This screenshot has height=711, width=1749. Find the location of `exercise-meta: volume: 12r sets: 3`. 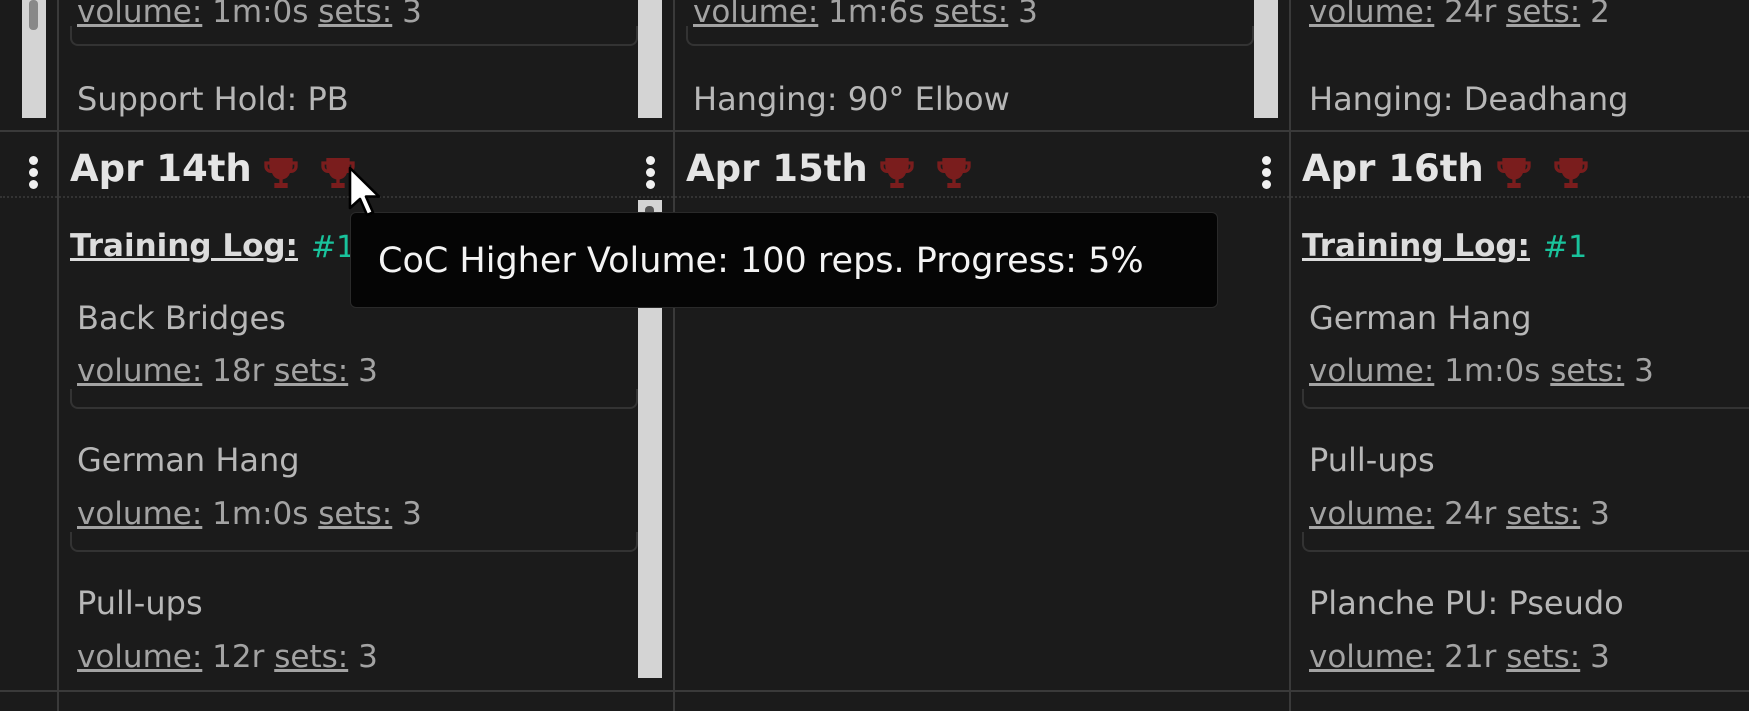

exercise-meta: volume: 12r sets: 3 is located at coordinates (227, 657).